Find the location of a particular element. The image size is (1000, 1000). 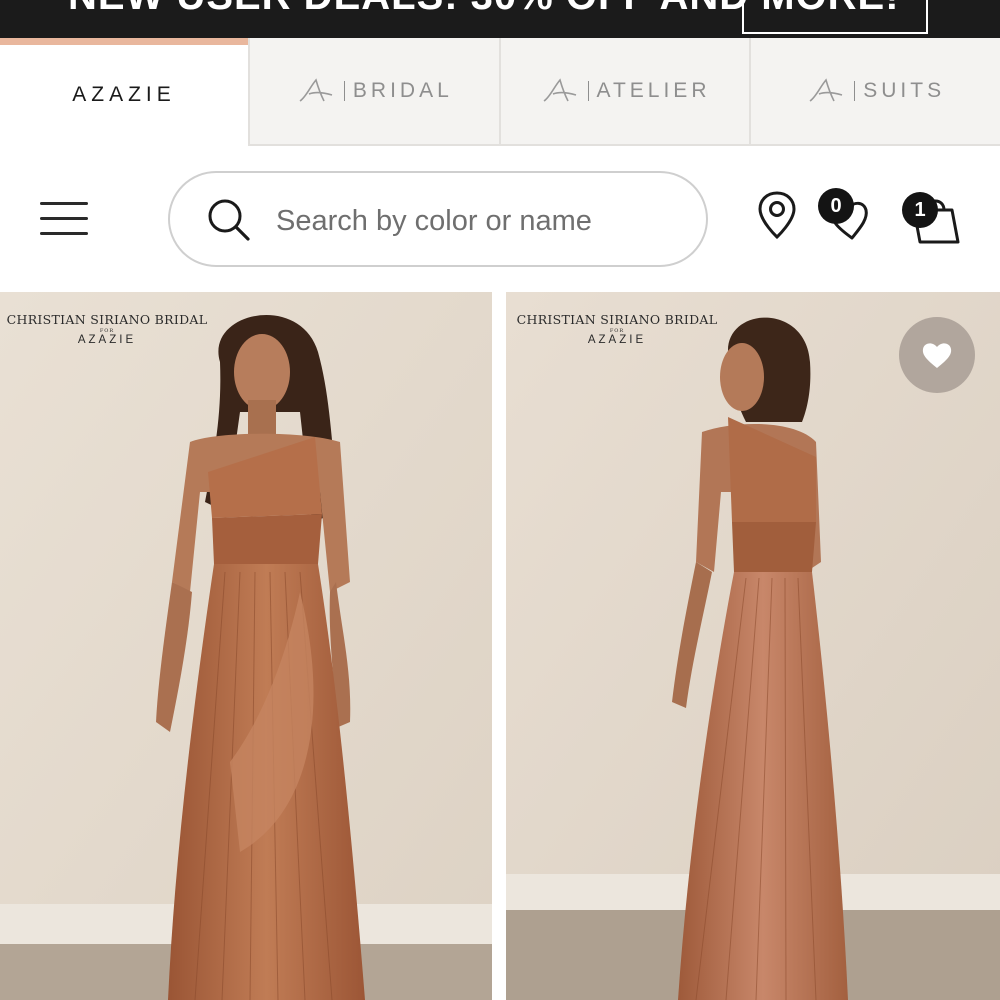

add-to-wishlist-button is located at coordinates (937, 355).